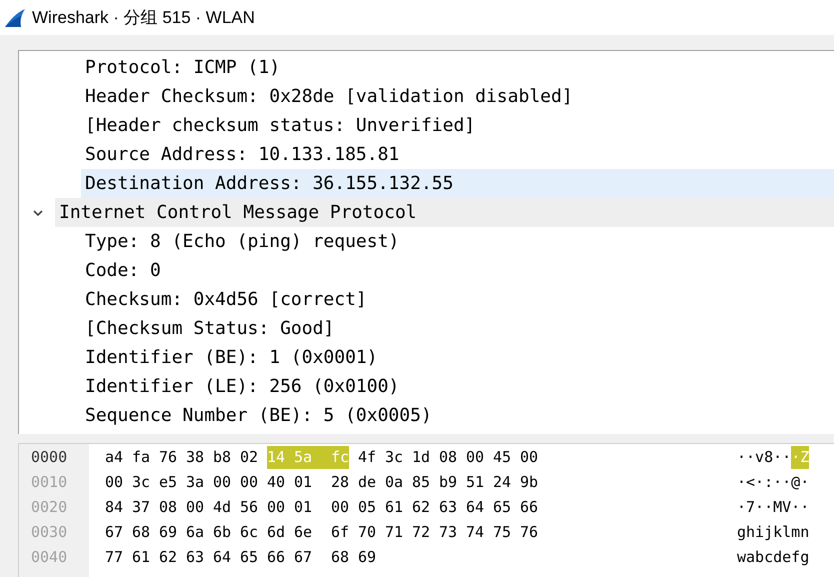  I want to click on hex-byte: 72, so click(421, 532).